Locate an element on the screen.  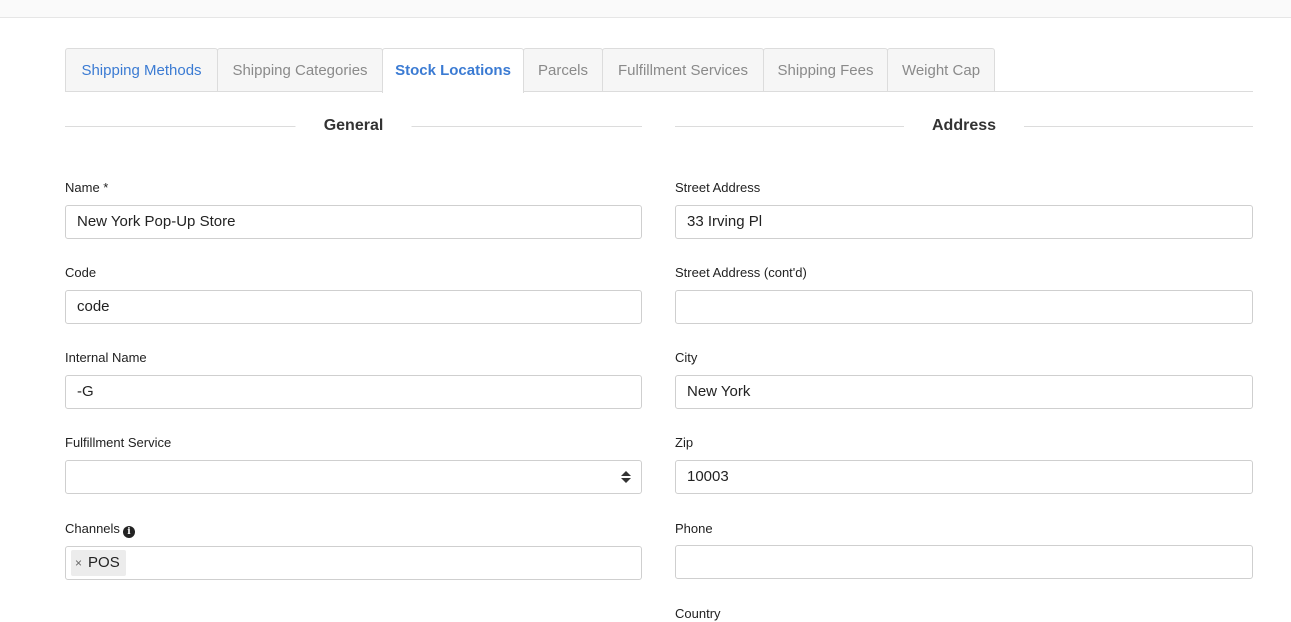
city-label: City is located at coordinates (686, 357).